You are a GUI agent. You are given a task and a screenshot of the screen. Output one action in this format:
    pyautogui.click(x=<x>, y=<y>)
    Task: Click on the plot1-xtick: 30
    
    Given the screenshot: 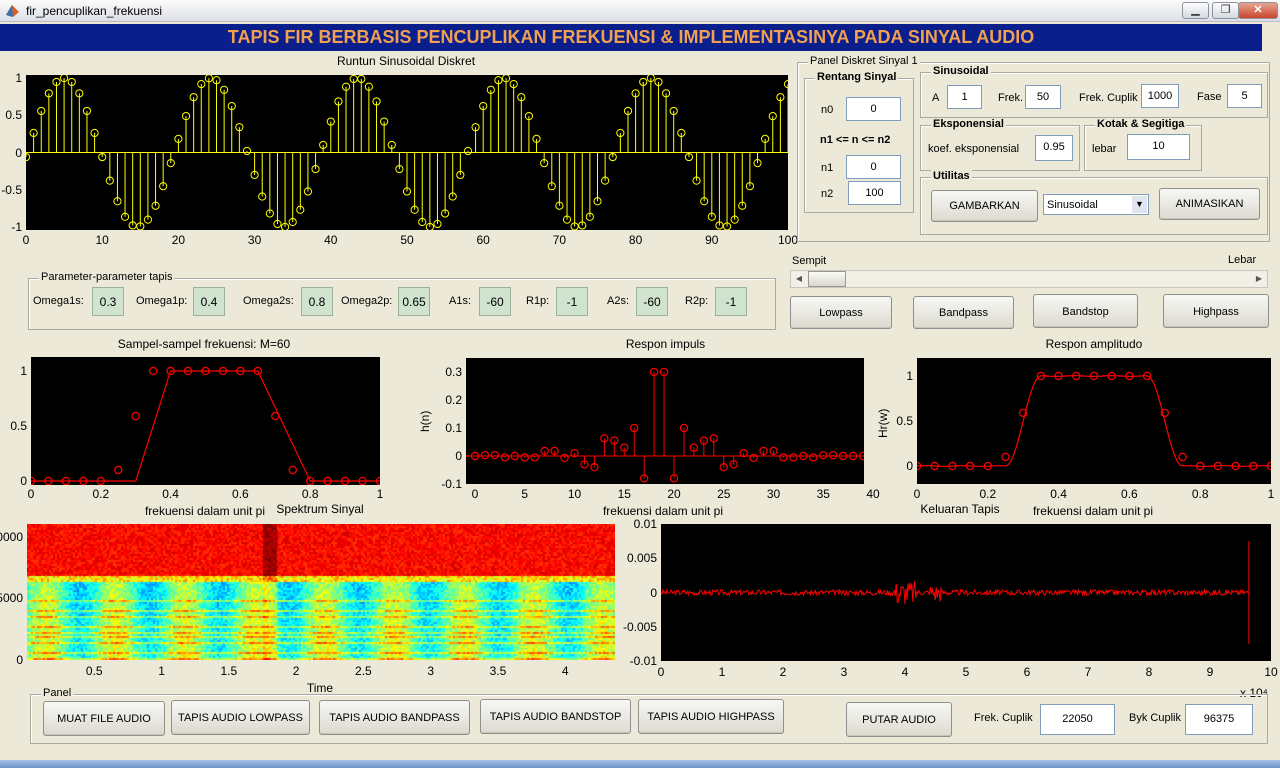 What is the action you would take?
    pyautogui.click(x=254, y=240)
    